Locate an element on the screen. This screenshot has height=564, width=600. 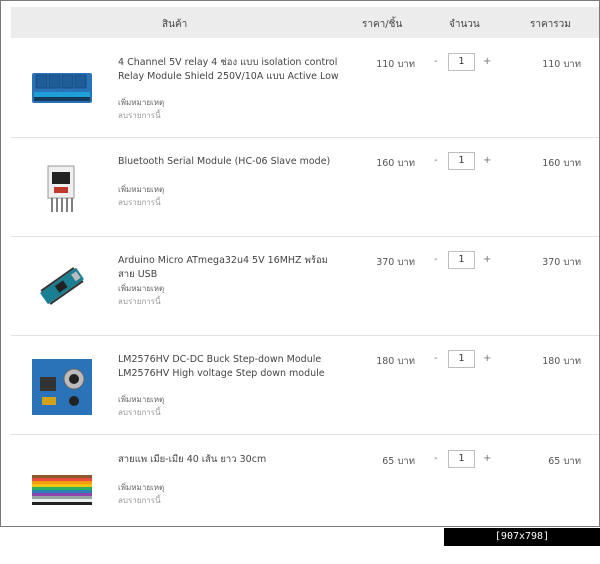
line-total: 110 บาท is located at coordinates (561, 64).